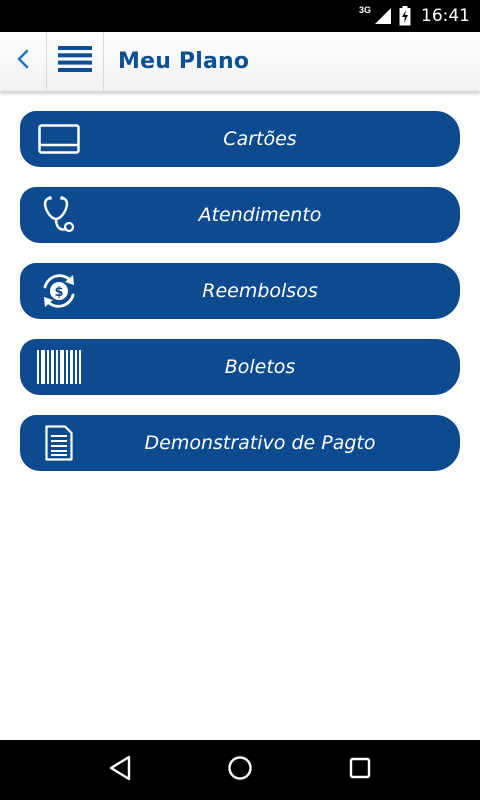 This screenshot has height=800, width=480. I want to click on circle-home-icon, so click(240, 770).